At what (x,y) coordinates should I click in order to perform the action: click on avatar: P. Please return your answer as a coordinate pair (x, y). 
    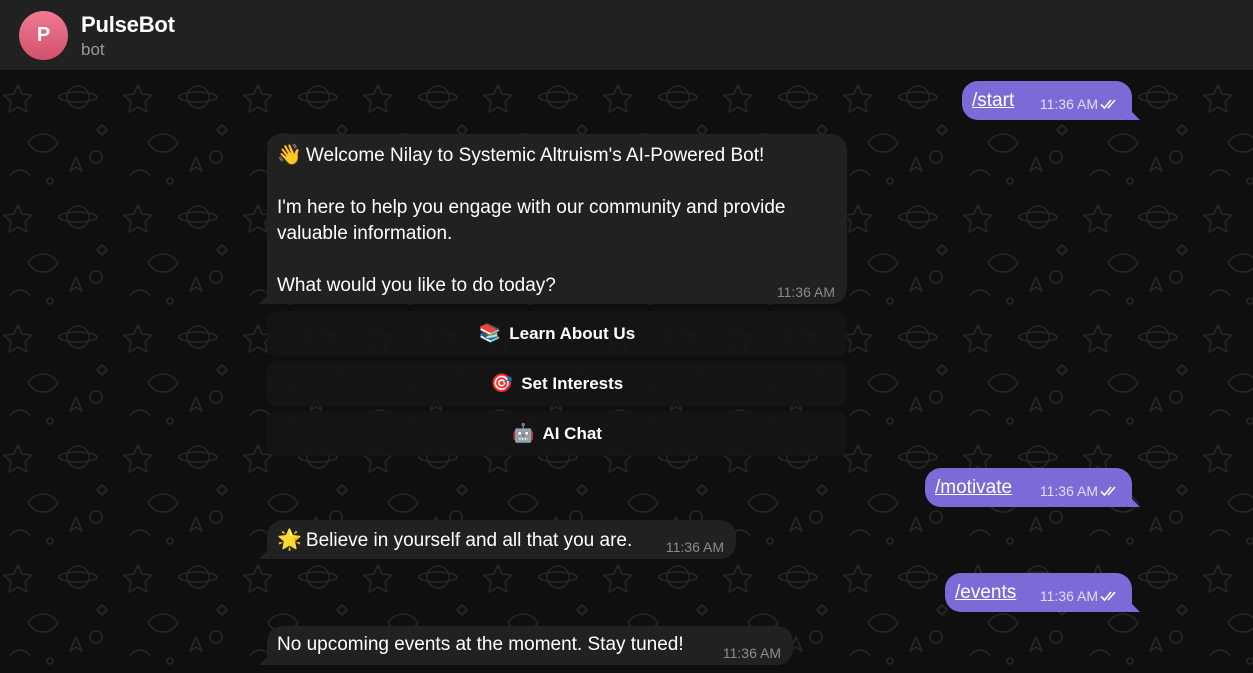
    Looking at the image, I should click on (43, 35).